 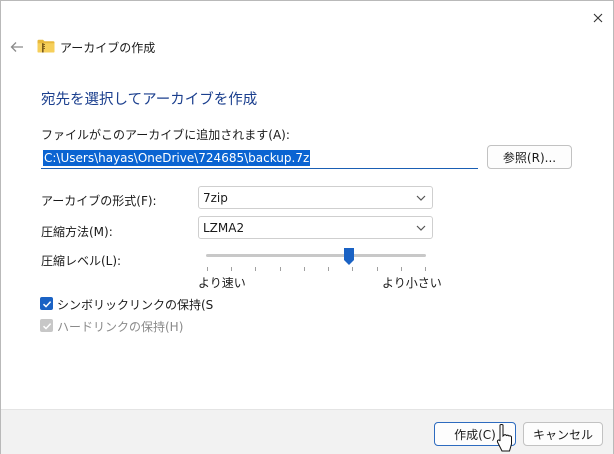 I want to click on format-label: アーカイブの形式(F):, so click(x=99, y=201).